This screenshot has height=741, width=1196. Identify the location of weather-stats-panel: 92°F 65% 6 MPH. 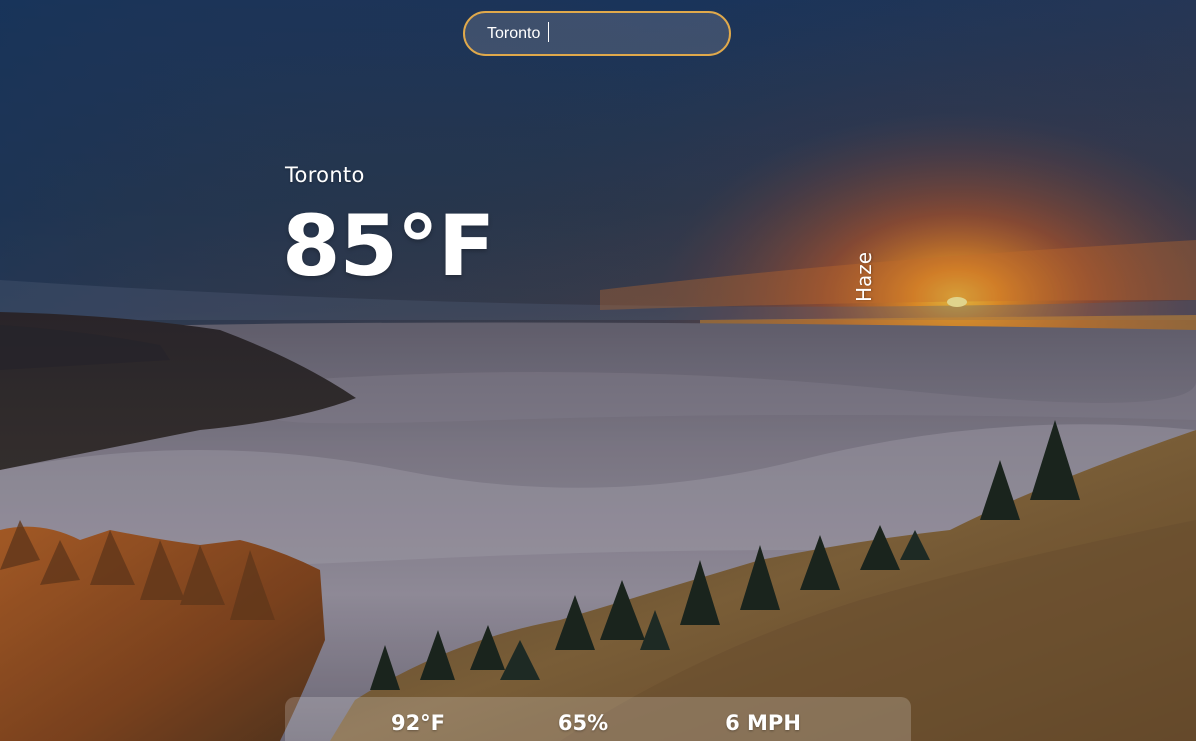
(598, 719).